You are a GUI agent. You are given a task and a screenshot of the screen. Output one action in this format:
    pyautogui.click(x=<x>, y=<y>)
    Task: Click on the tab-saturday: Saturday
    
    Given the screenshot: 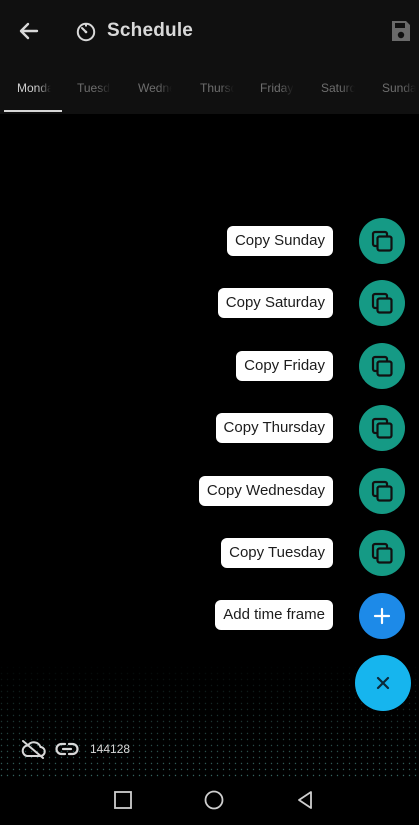 What is the action you would take?
    pyautogui.click(x=338, y=88)
    